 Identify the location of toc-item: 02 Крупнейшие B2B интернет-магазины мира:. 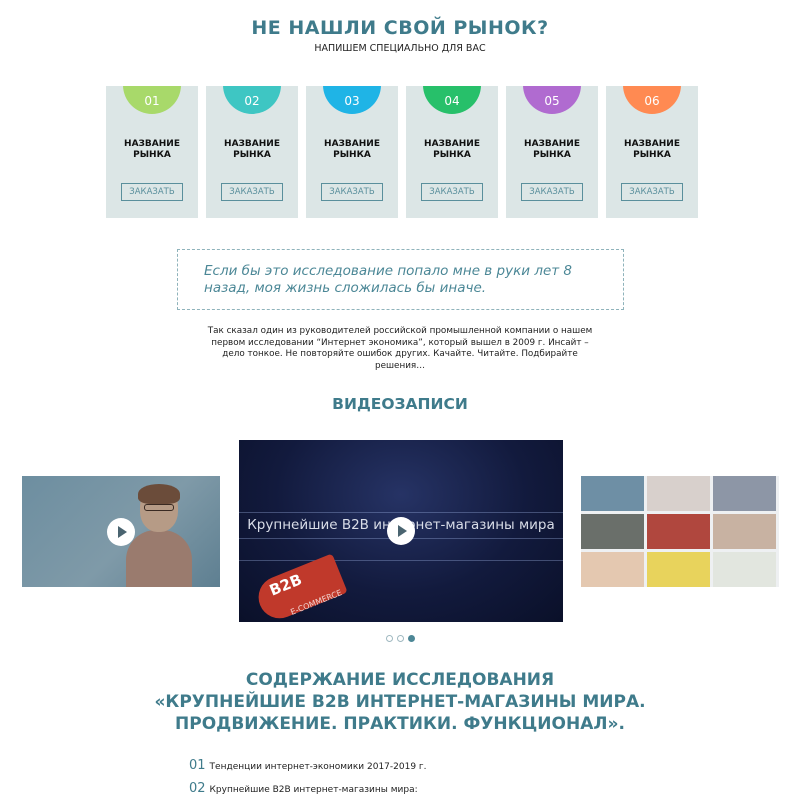
(389, 788).